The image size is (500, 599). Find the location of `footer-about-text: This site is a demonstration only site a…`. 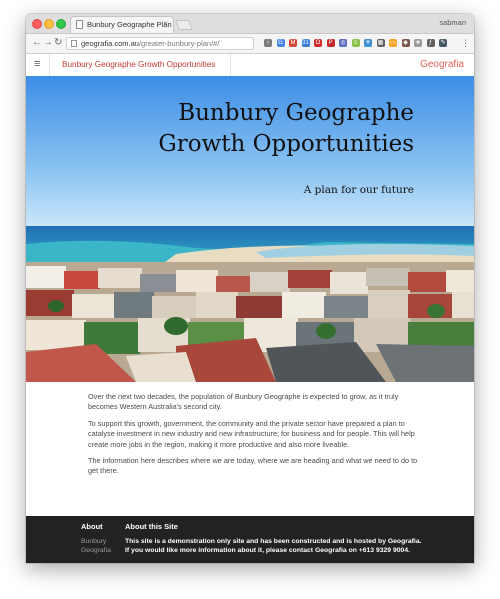

footer-about-text: This site is a demonstration only site a… is located at coordinates (273, 546).